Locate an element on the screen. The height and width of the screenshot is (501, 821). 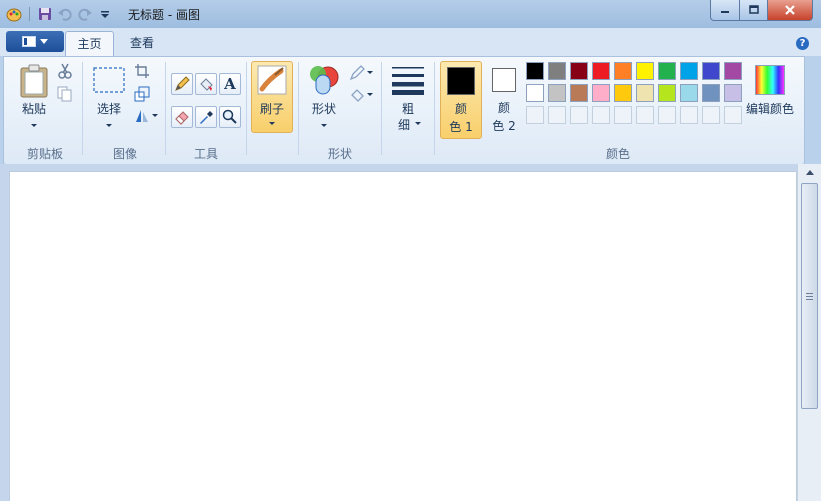
crop-icon is located at coordinates (142, 71).